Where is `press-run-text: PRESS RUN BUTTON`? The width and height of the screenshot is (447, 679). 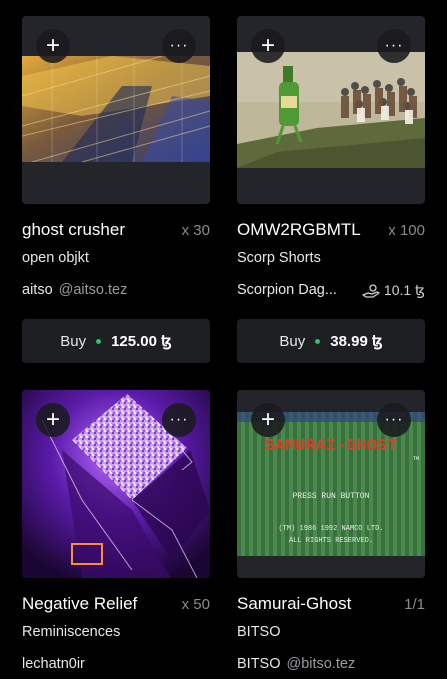
press-run-text: PRESS RUN BUTTON is located at coordinates (331, 496).